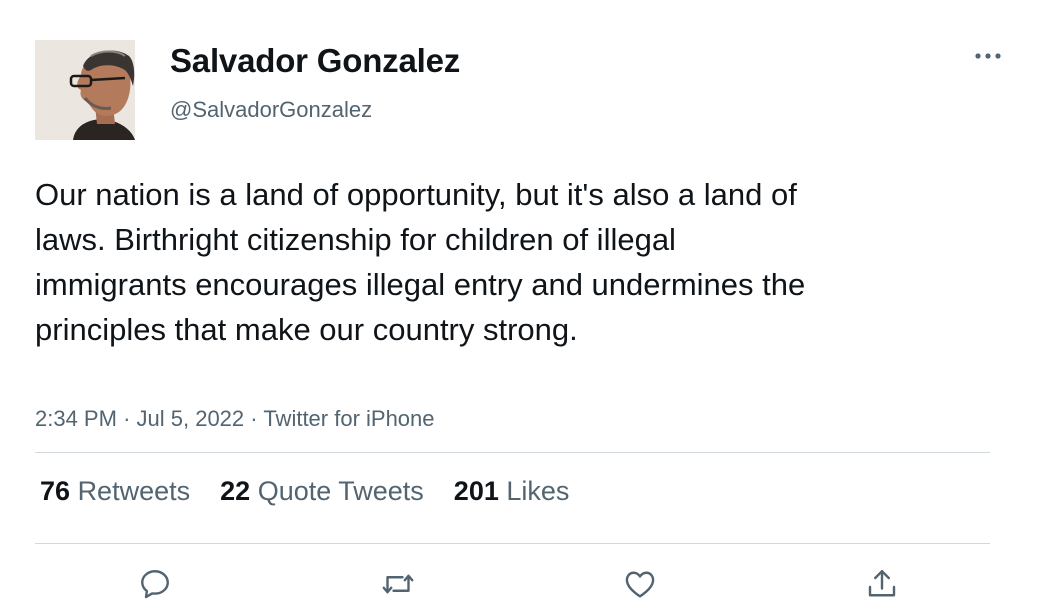  I want to click on quote-tweets-count: 22, so click(235, 491).